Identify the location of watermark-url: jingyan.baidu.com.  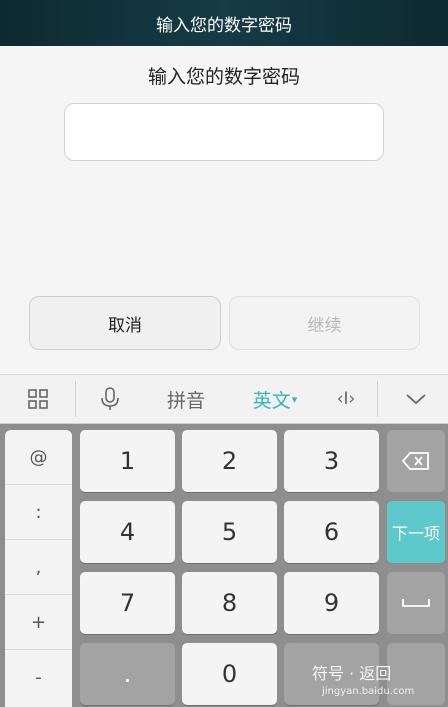
(368, 691).